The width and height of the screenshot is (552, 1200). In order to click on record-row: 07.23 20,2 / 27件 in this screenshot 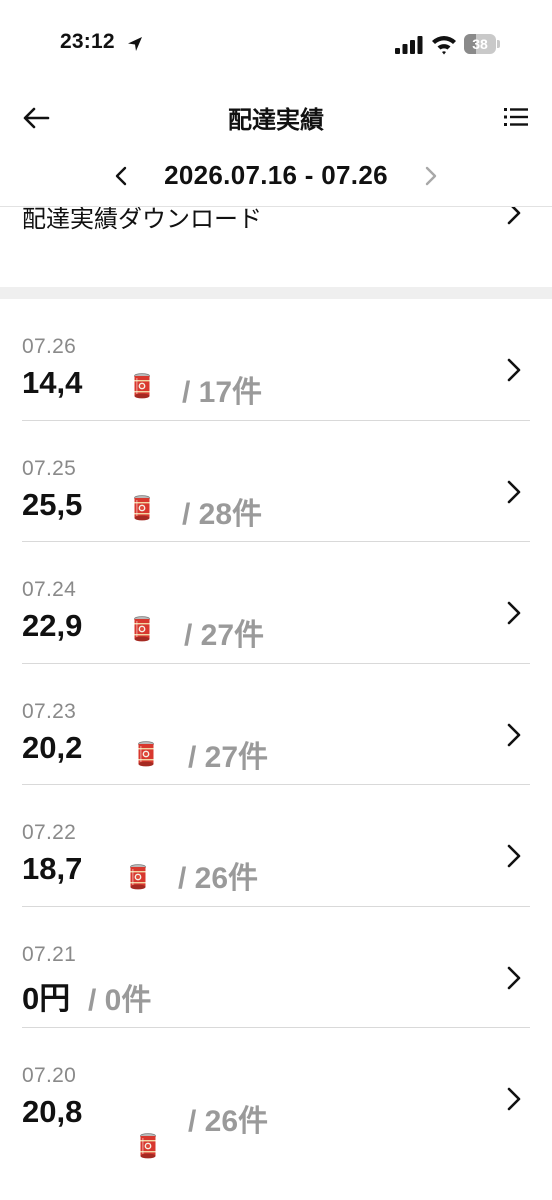, I will do `click(276, 724)`.